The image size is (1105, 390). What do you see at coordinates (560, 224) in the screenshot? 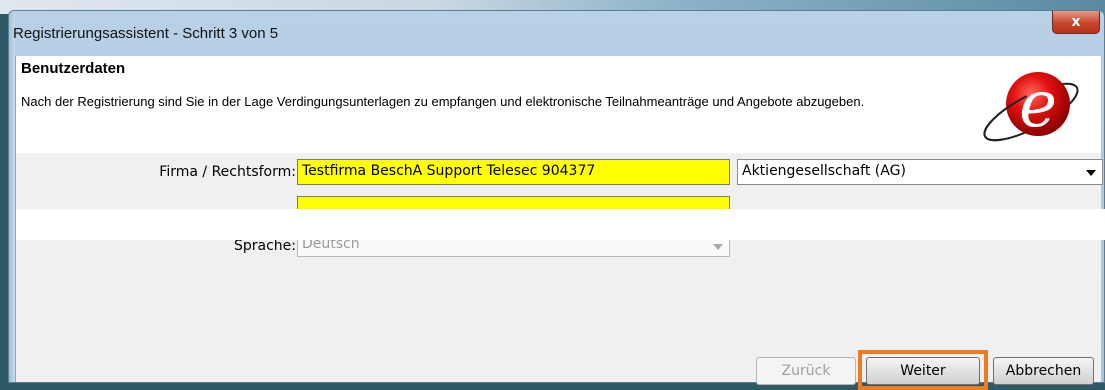
I see `redaction-bar` at bounding box center [560, 224].